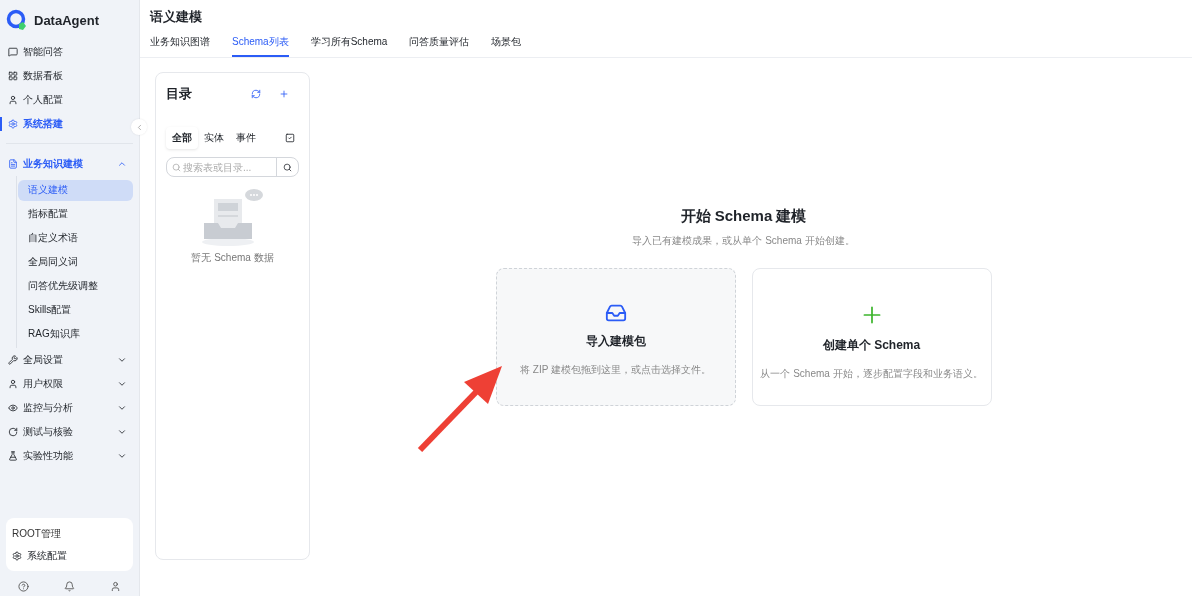  Describe the element at coordinates (179, 94) in the screenshot. I see `panel-title: 目录` at that location.